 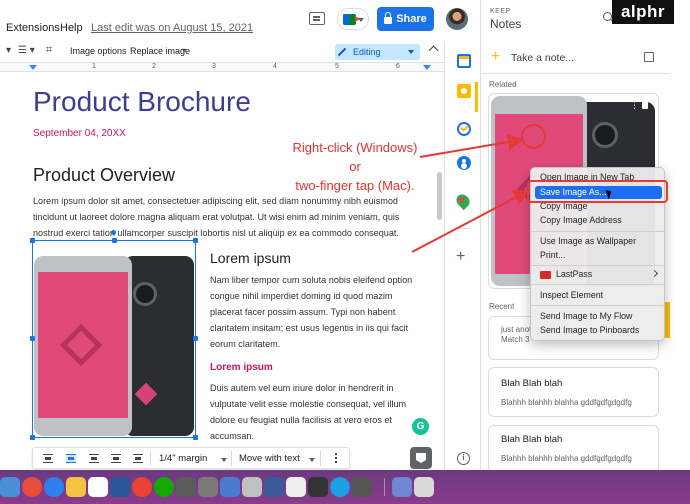 I want to click on info-icon: i, so click(x=463, y=458).